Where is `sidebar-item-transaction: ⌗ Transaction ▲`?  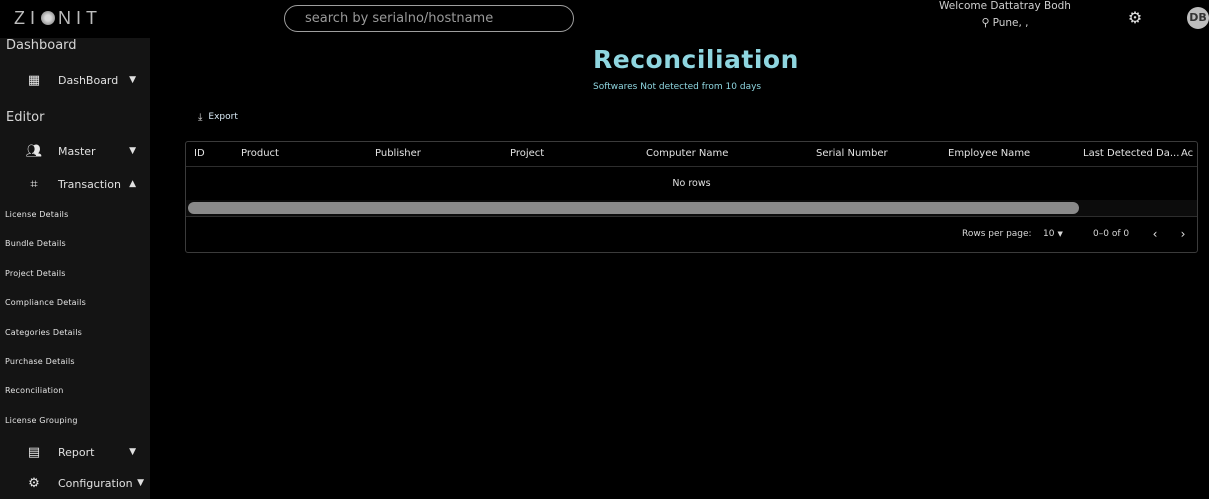 sidebar-item-transaction: ⌗ Transaction ▲ is located at coordinates (75, 184).